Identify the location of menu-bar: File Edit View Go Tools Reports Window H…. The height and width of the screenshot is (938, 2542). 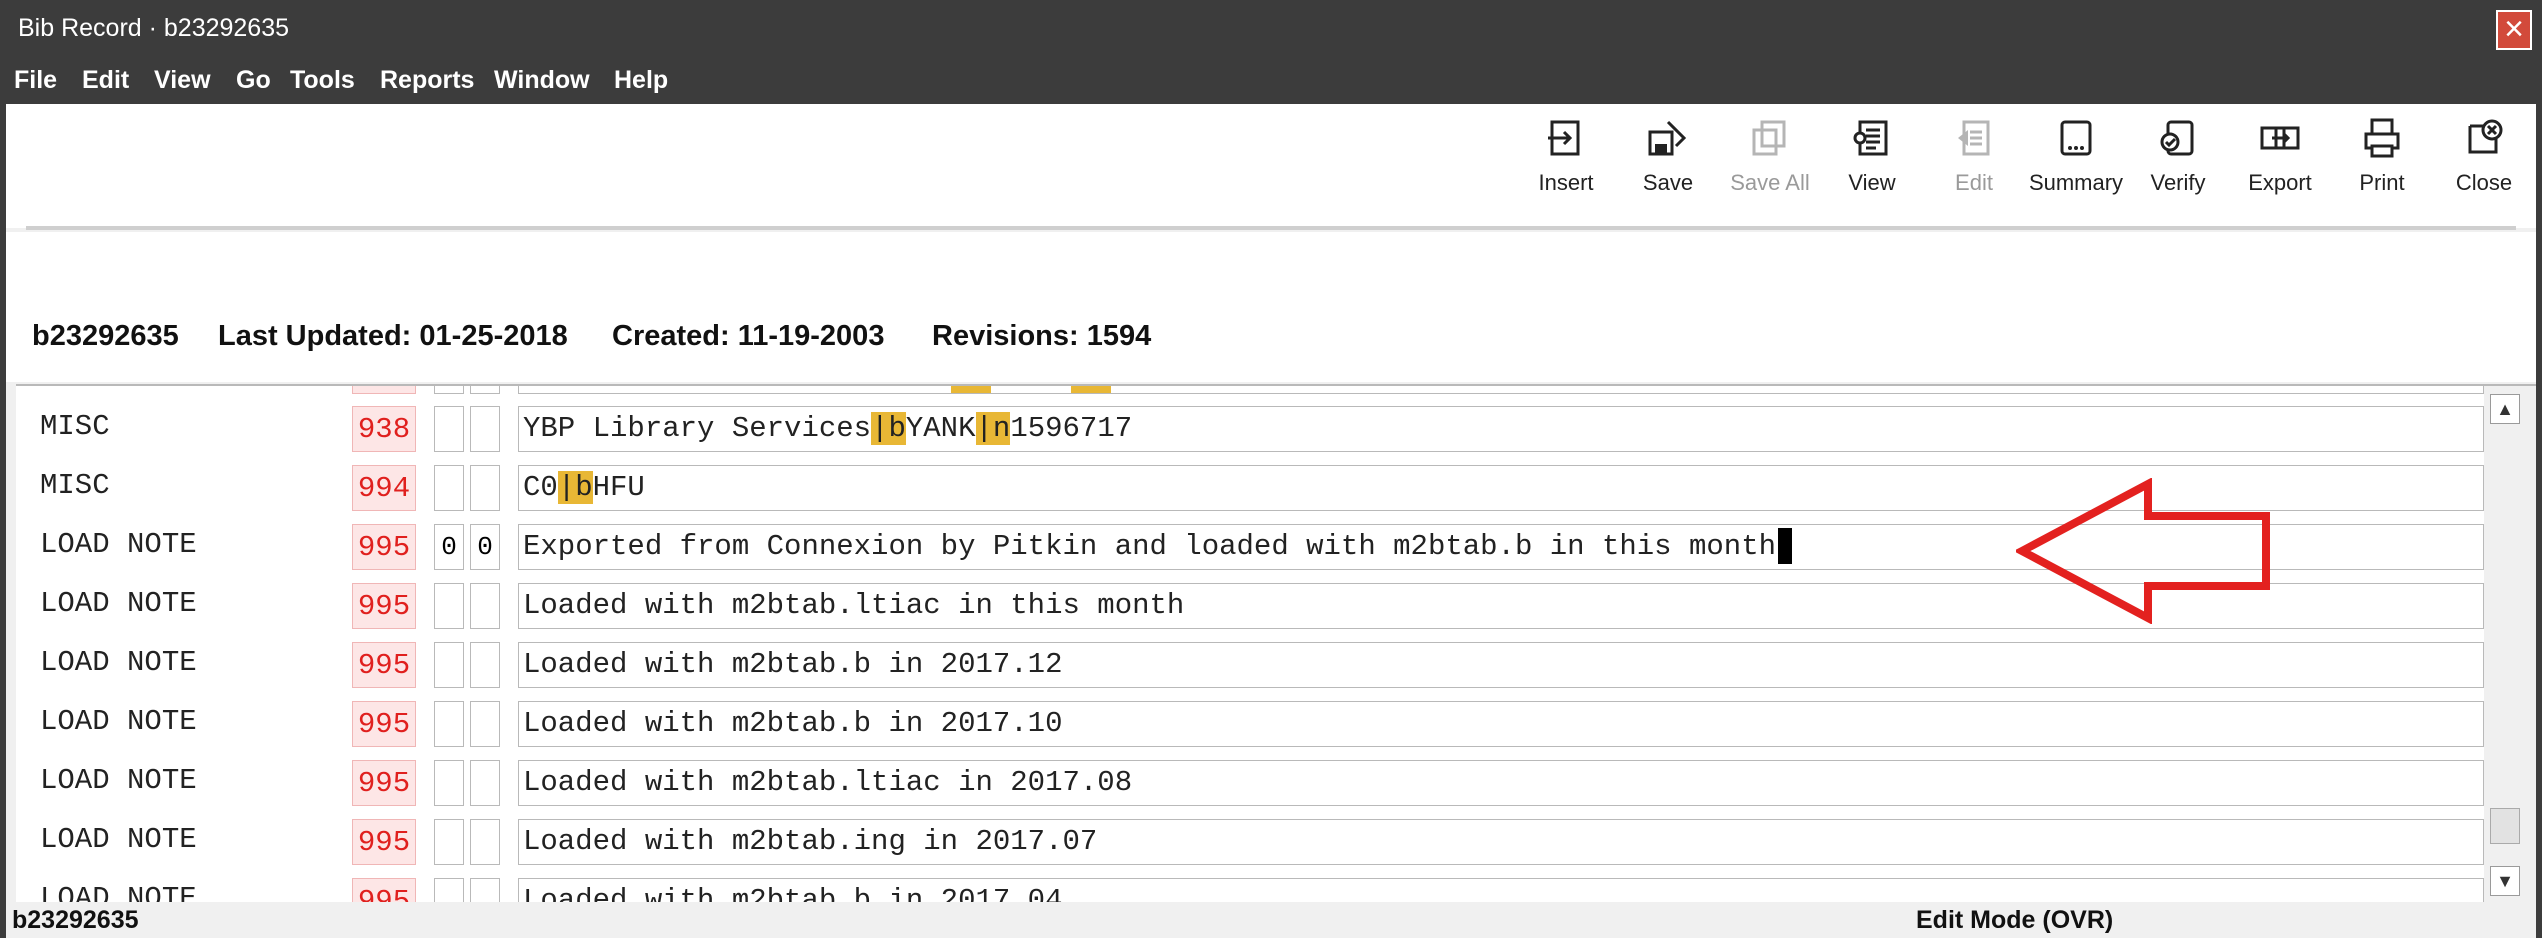
(1271, 84).